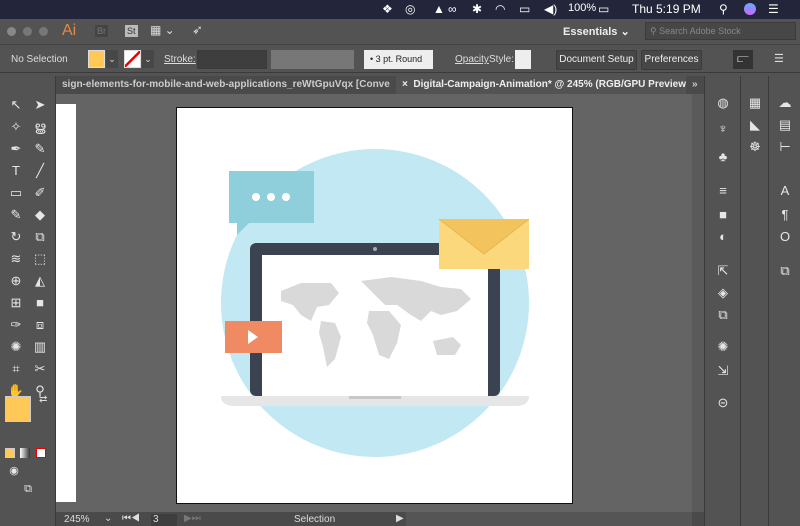  I want to click on stroke-dropdown: ⌄, so click(148, 59).